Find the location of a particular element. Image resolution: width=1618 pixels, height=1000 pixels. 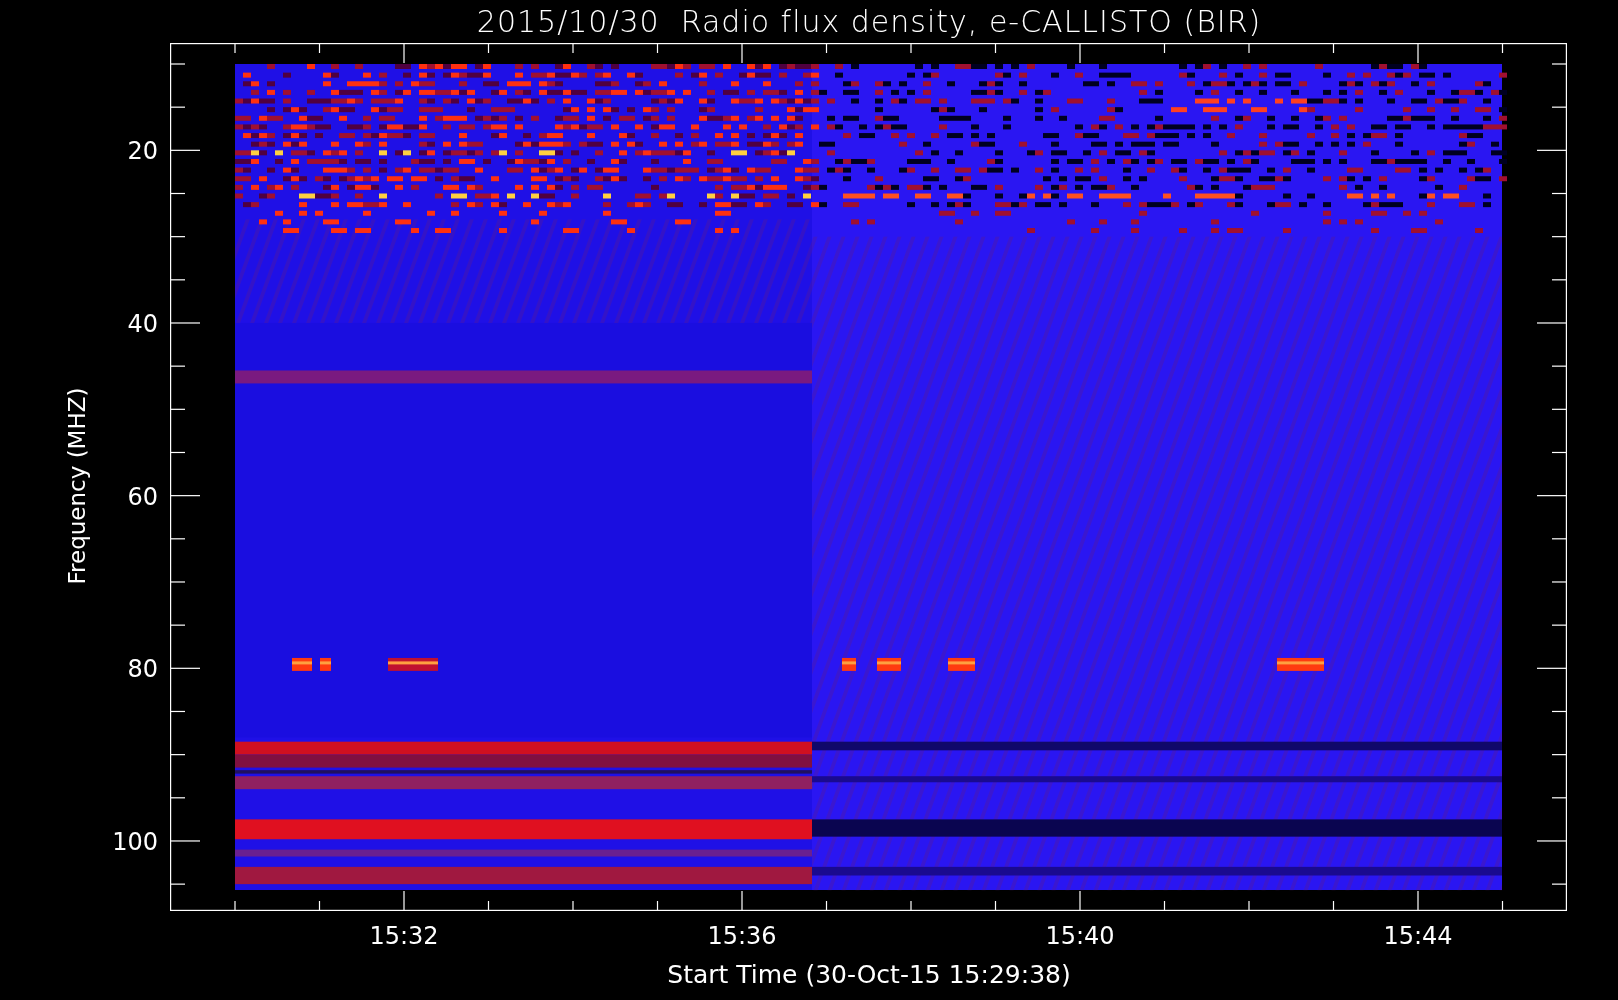

y-axis-label: Frequency (MHZ) is located at coordinates (77, 486).